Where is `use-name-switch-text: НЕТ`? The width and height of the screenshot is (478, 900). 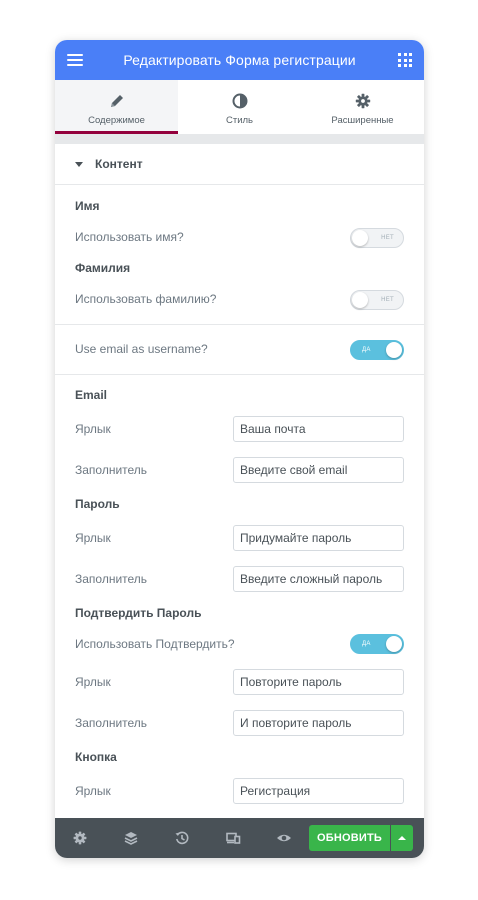 use-name-switch-text: НЕТ is located at coordinates (387, 238).